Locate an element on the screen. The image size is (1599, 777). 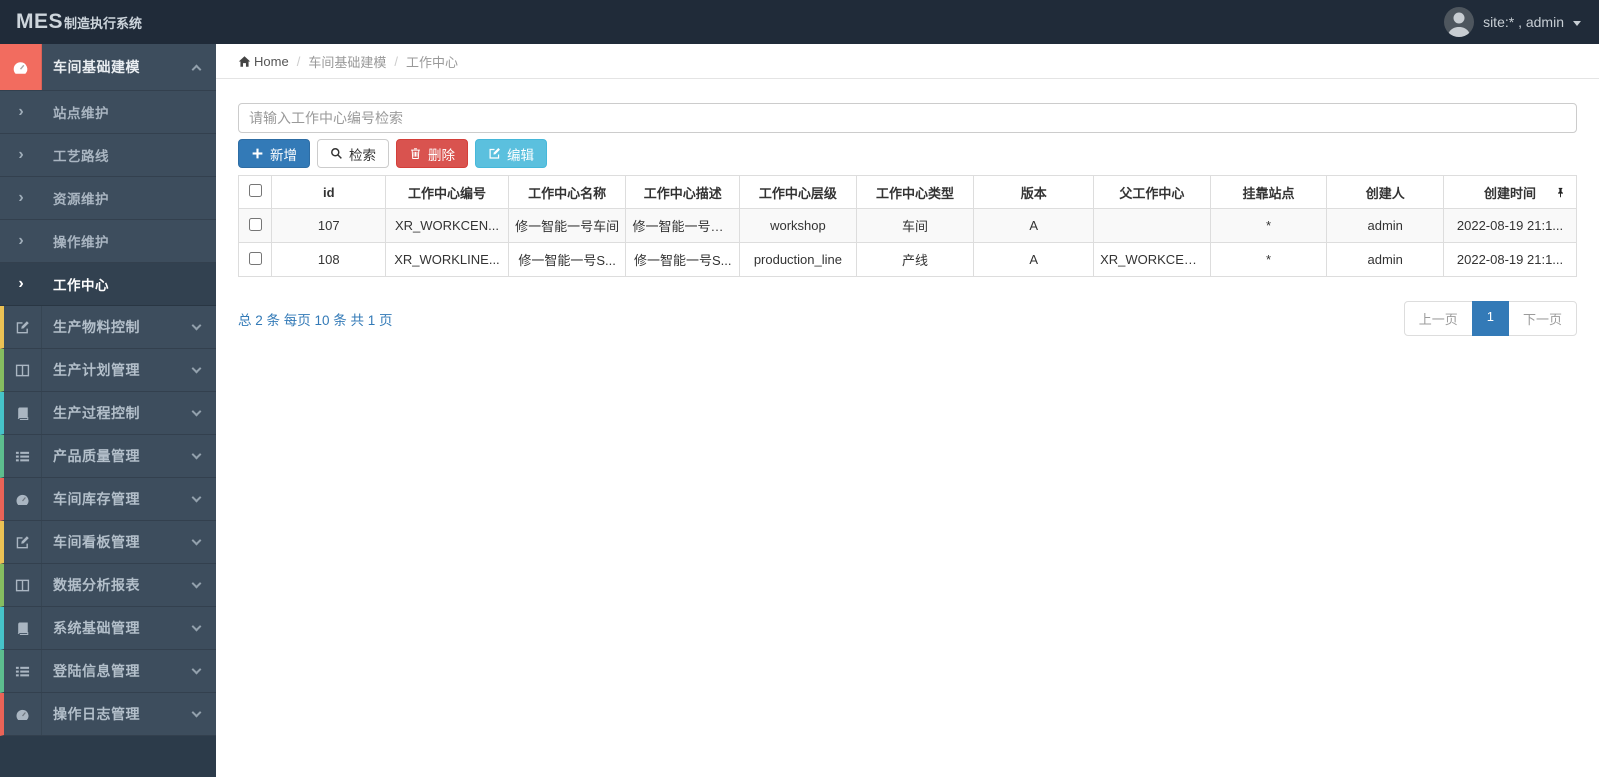
cell-level: production_line is located at coordinates (798, 259).